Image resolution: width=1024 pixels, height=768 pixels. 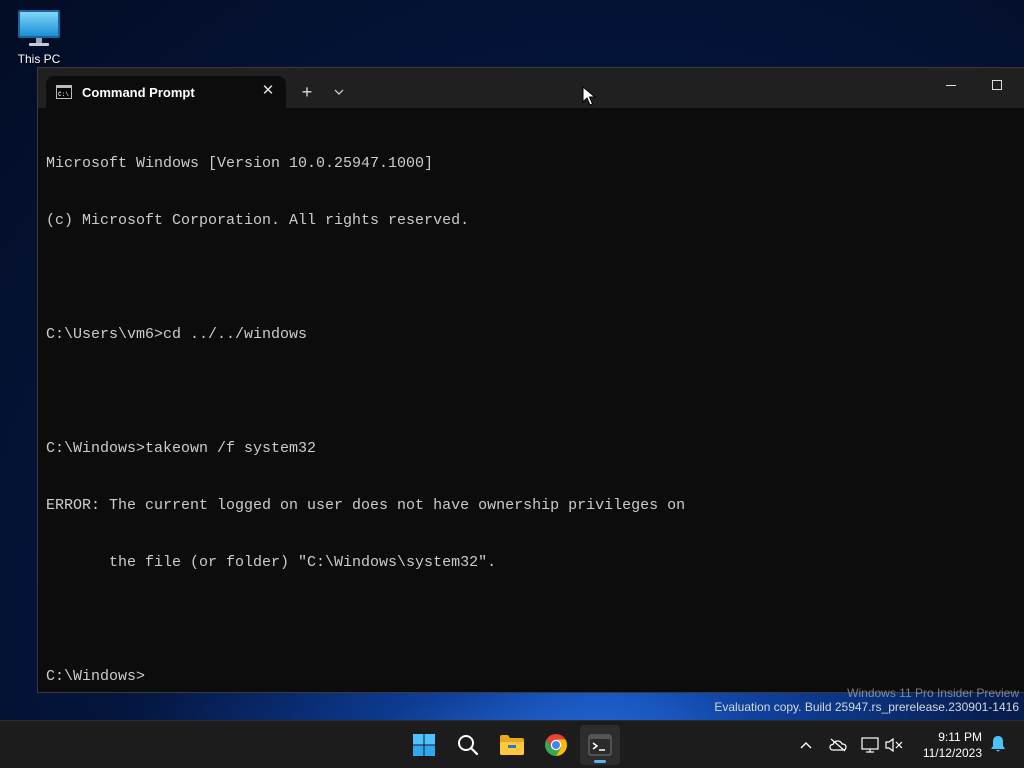 I want to click on start-button, so click(x=424, y=745).